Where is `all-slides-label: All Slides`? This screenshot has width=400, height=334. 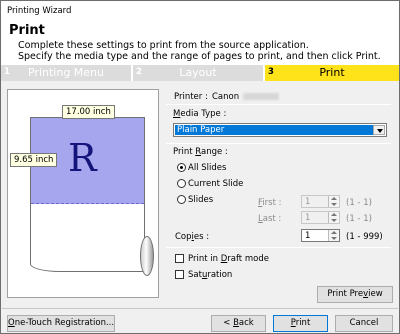
all-slides-label: All Slides is located at coordinates (207, 168).